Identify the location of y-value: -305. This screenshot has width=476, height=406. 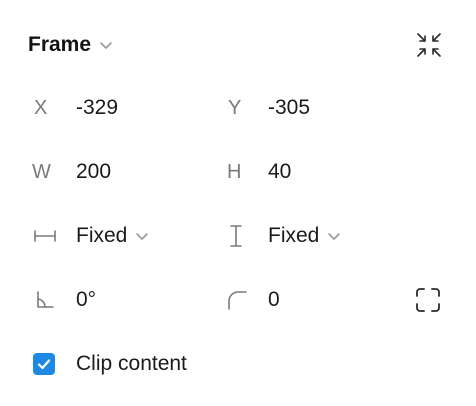
(289, 108).